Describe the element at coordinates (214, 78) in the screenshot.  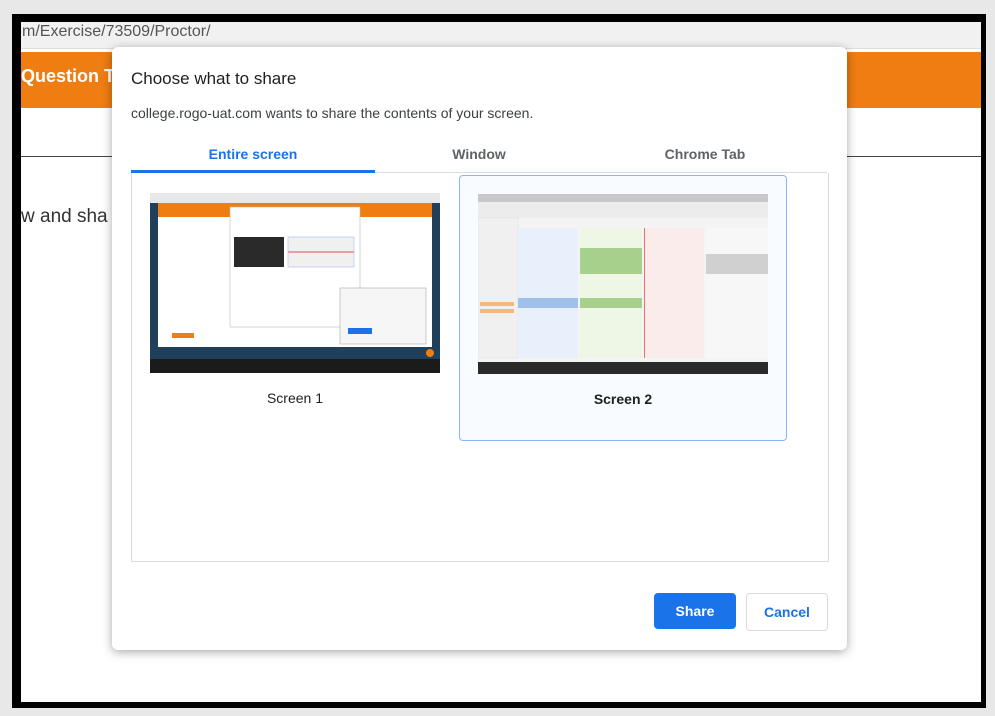
I see `dialog-title: Choose what to share` at that location.